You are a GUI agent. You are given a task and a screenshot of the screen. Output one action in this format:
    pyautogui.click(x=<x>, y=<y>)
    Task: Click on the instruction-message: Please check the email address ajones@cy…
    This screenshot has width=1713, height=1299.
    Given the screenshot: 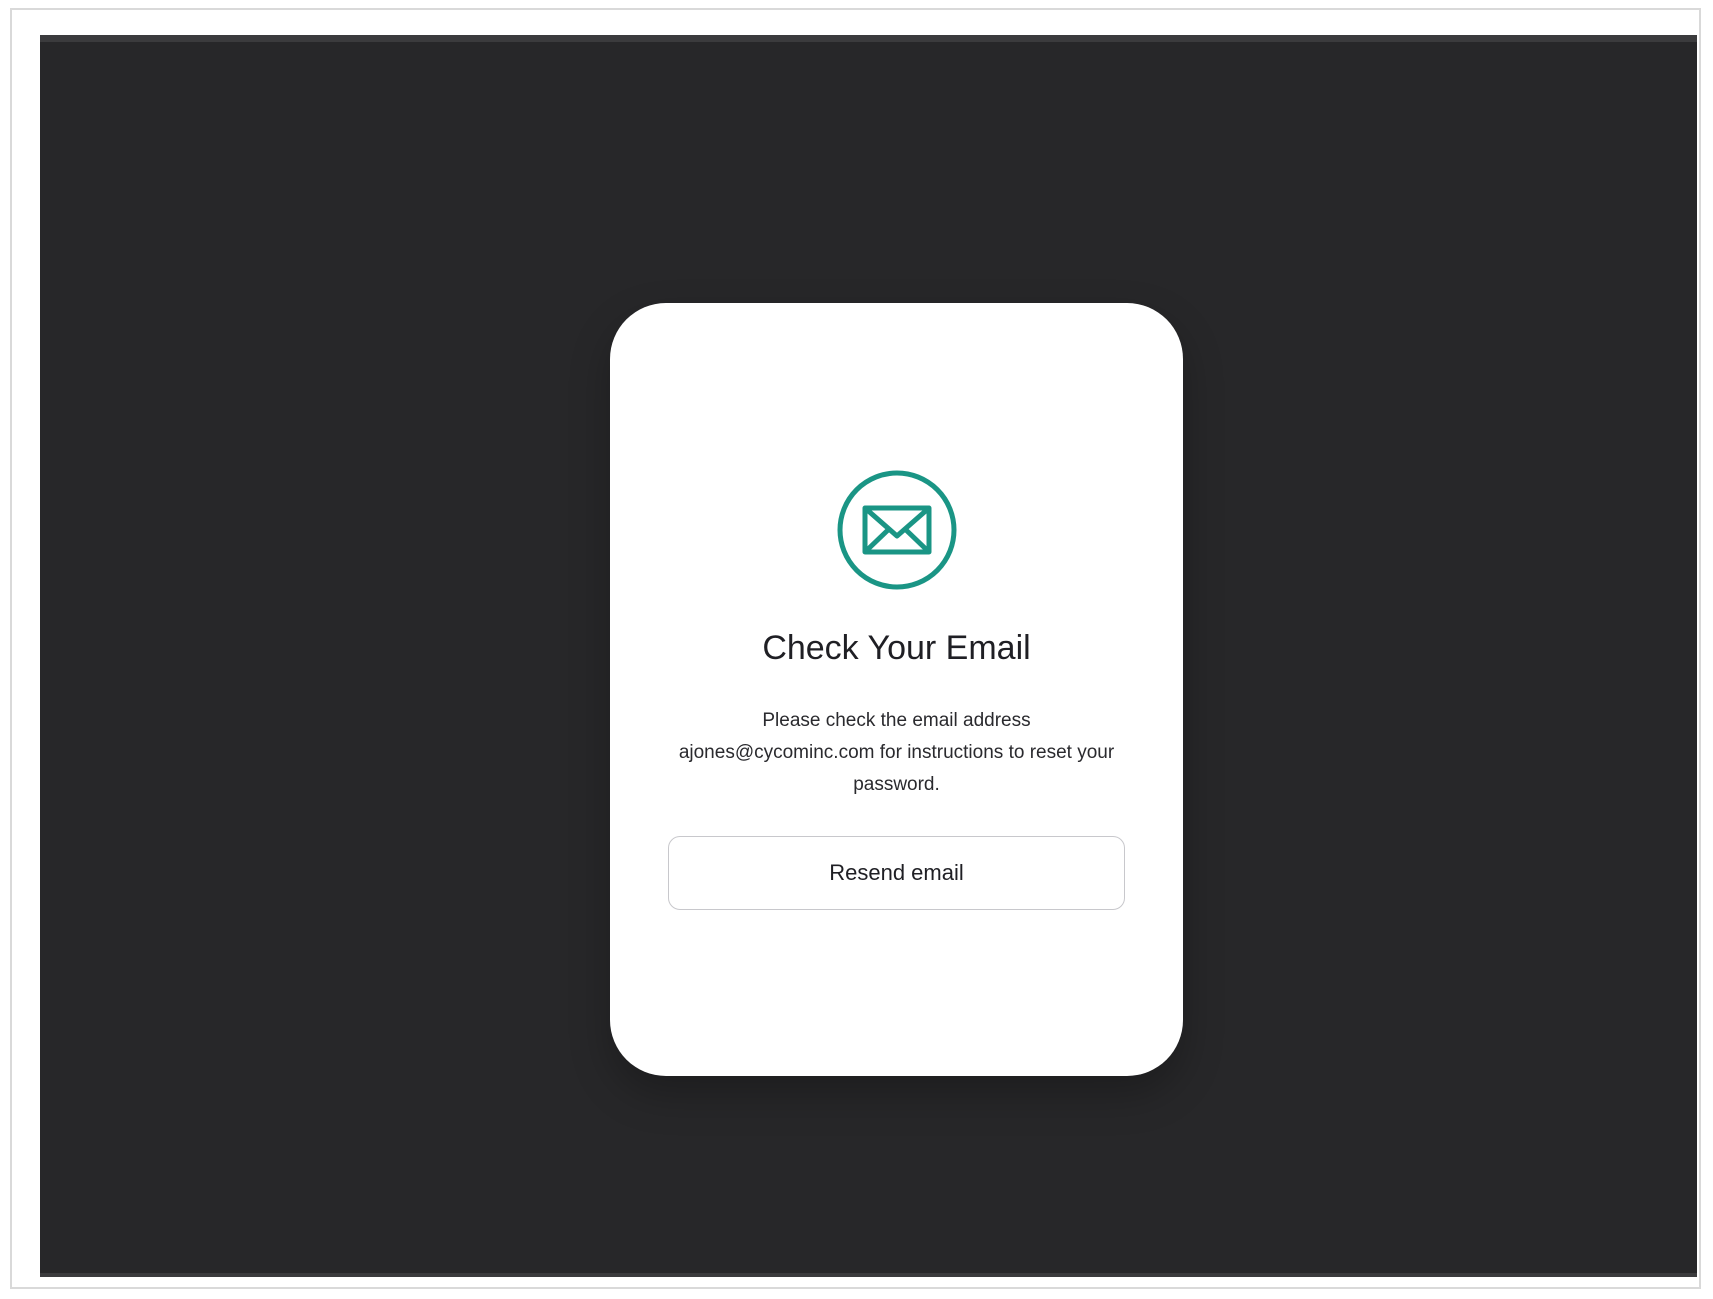 What is the action you would take?
    pyautogui.click(x=896, y=752)
    